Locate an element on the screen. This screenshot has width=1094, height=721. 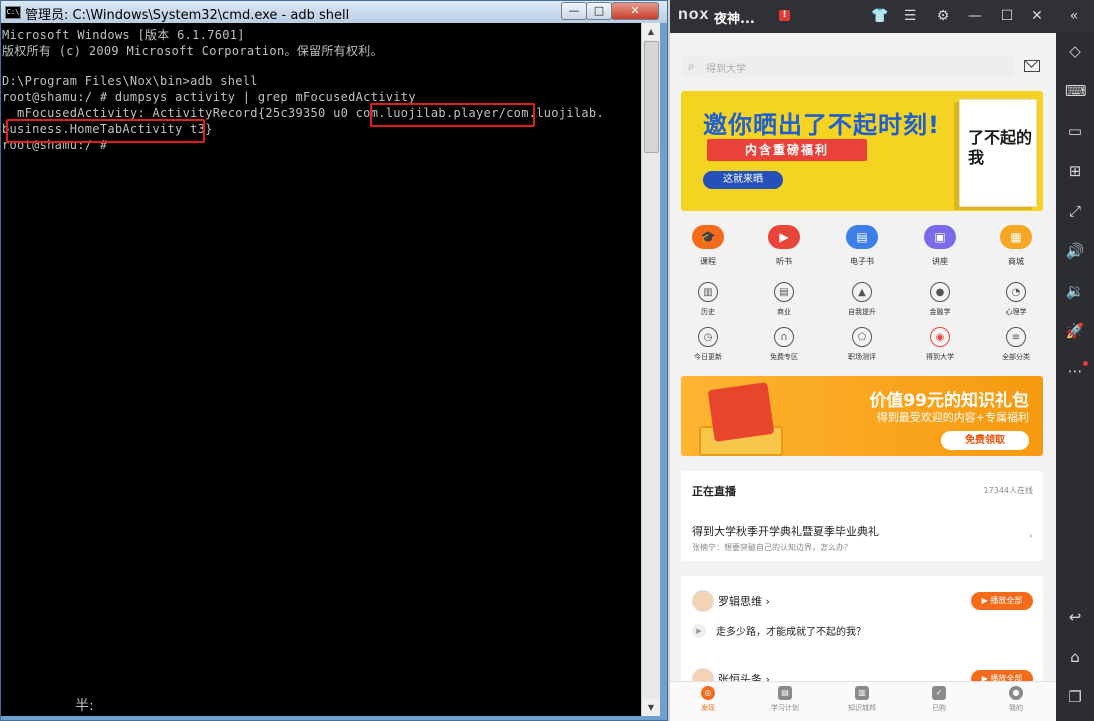
category-label: 商城 is located at coordinates (1016, 261).